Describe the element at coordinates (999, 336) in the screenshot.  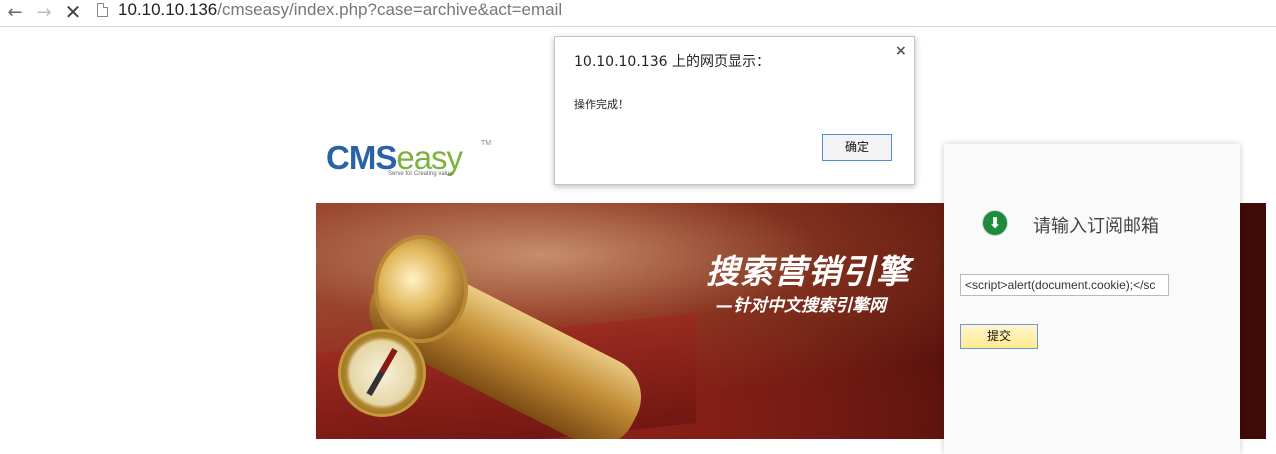
I see `subscribe-submit-button: 提交` at that location.